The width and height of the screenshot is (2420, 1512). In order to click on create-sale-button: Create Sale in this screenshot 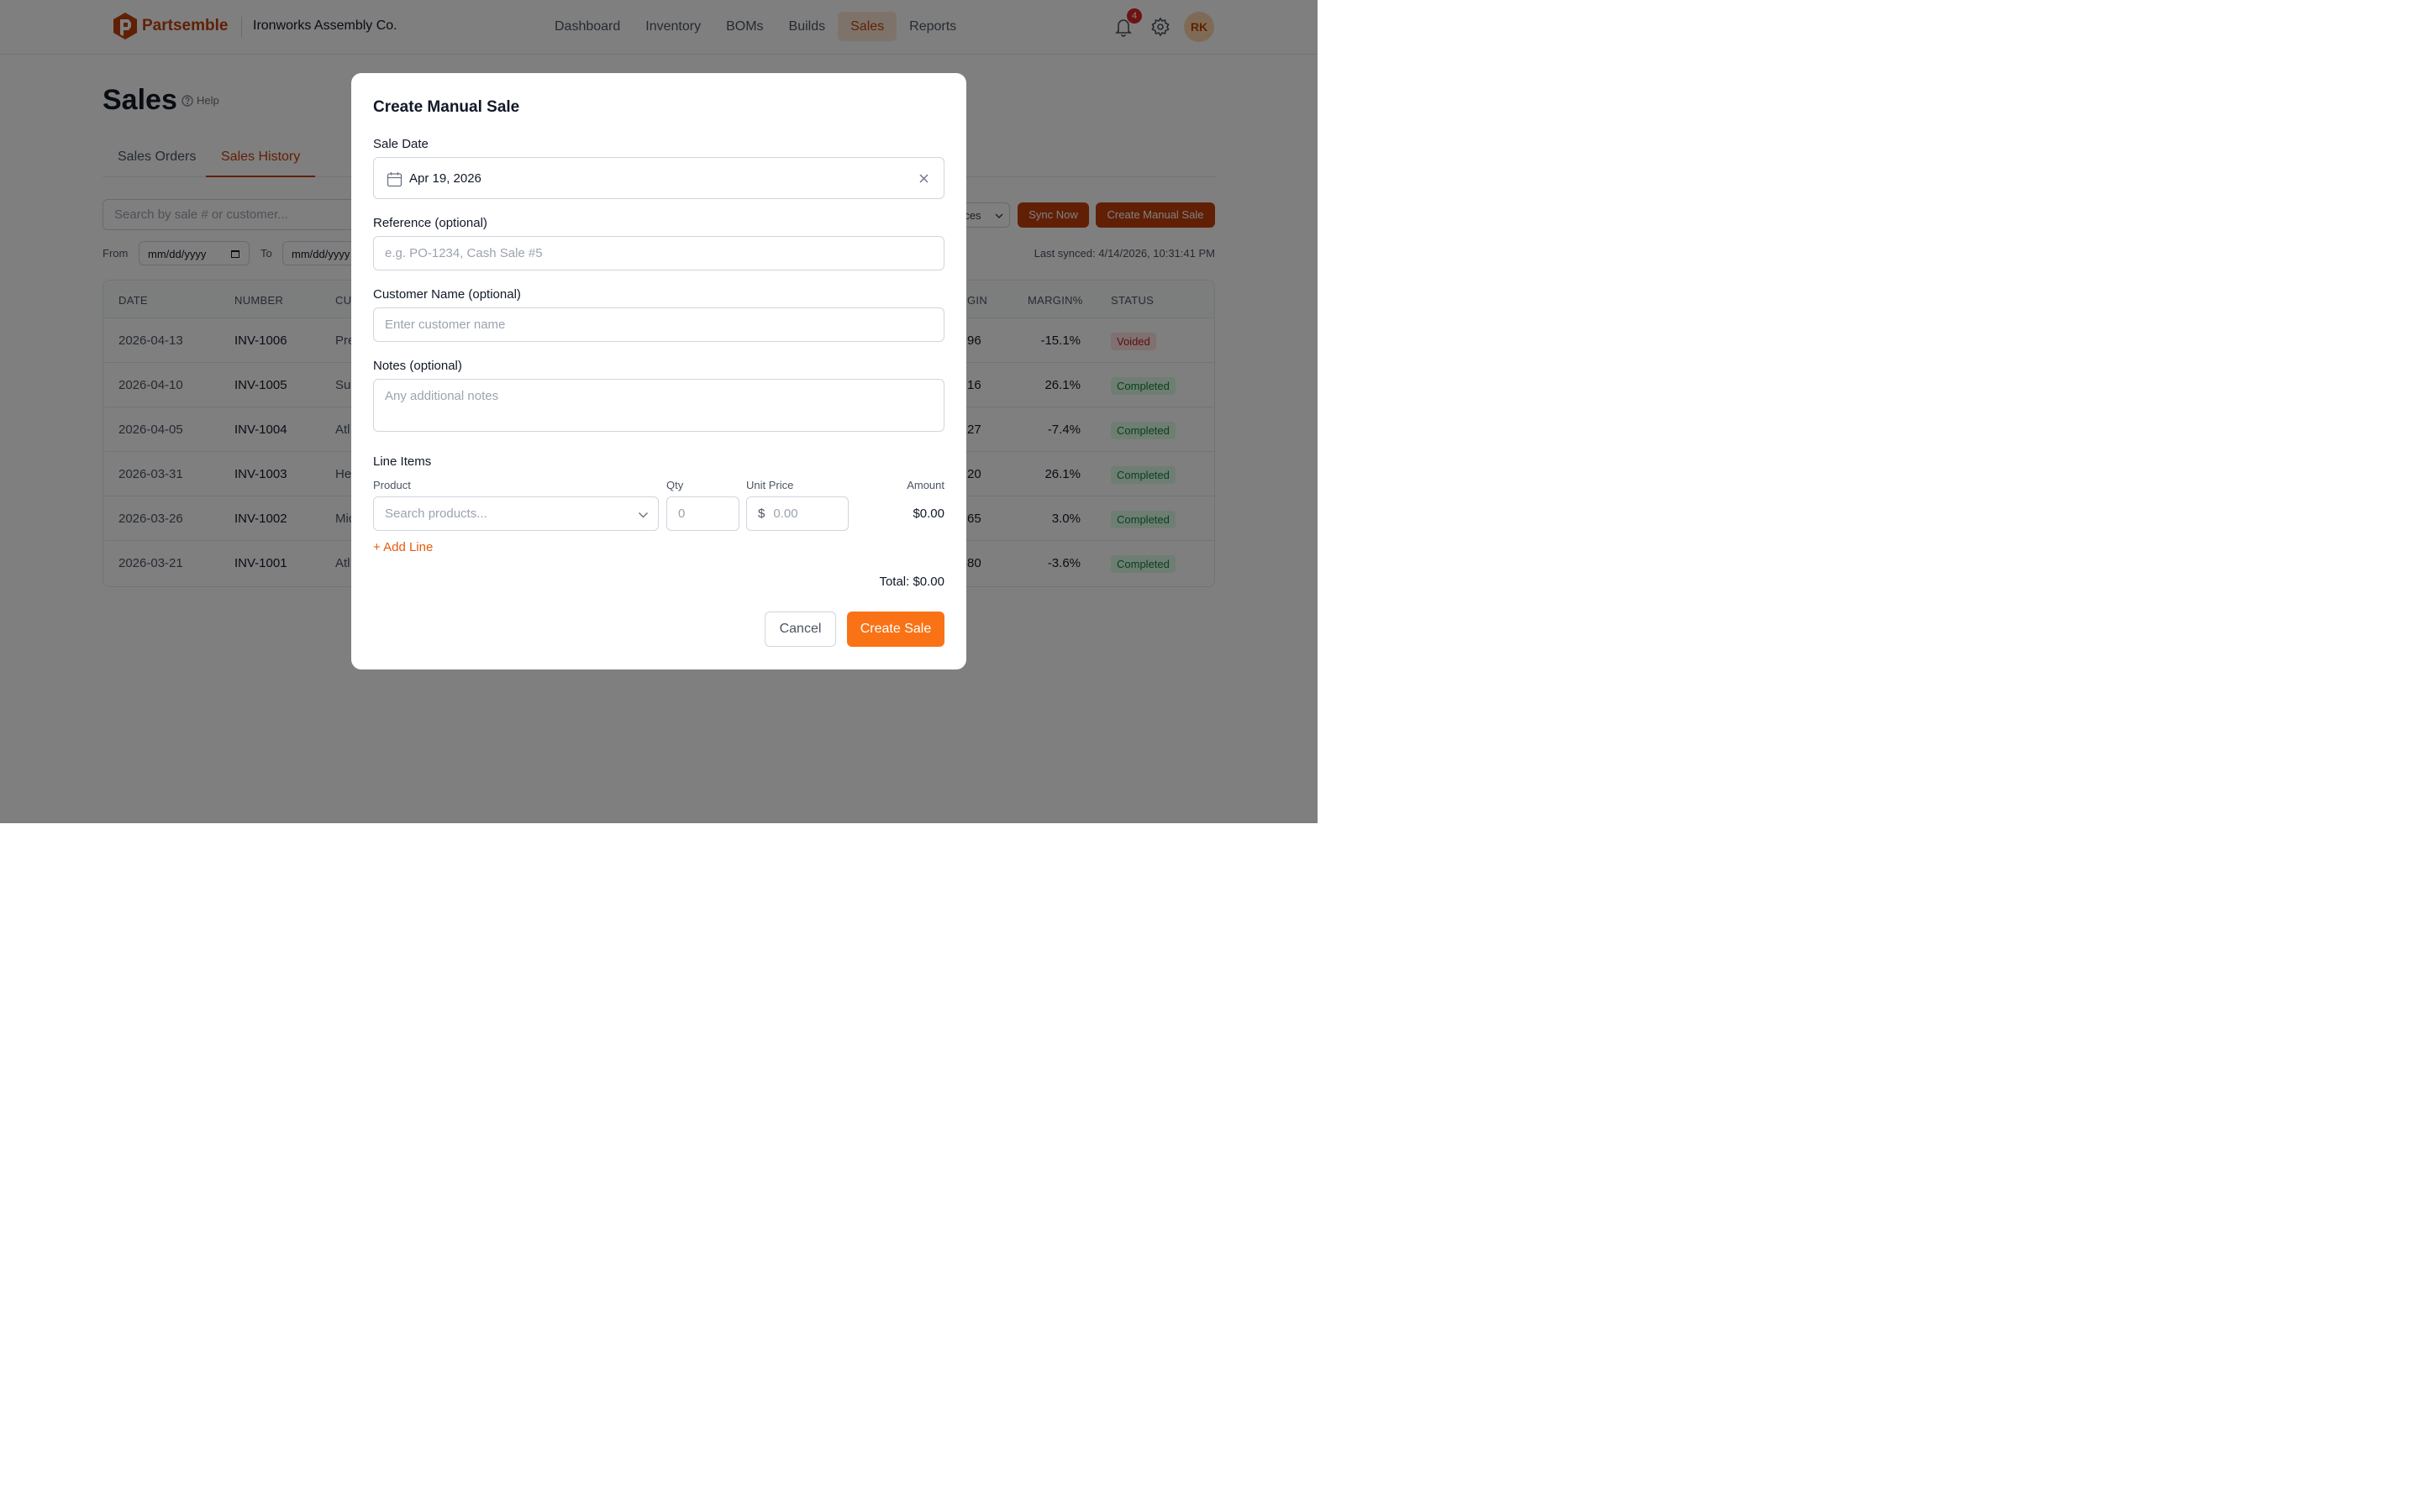, I will do `click(896, 629)`.